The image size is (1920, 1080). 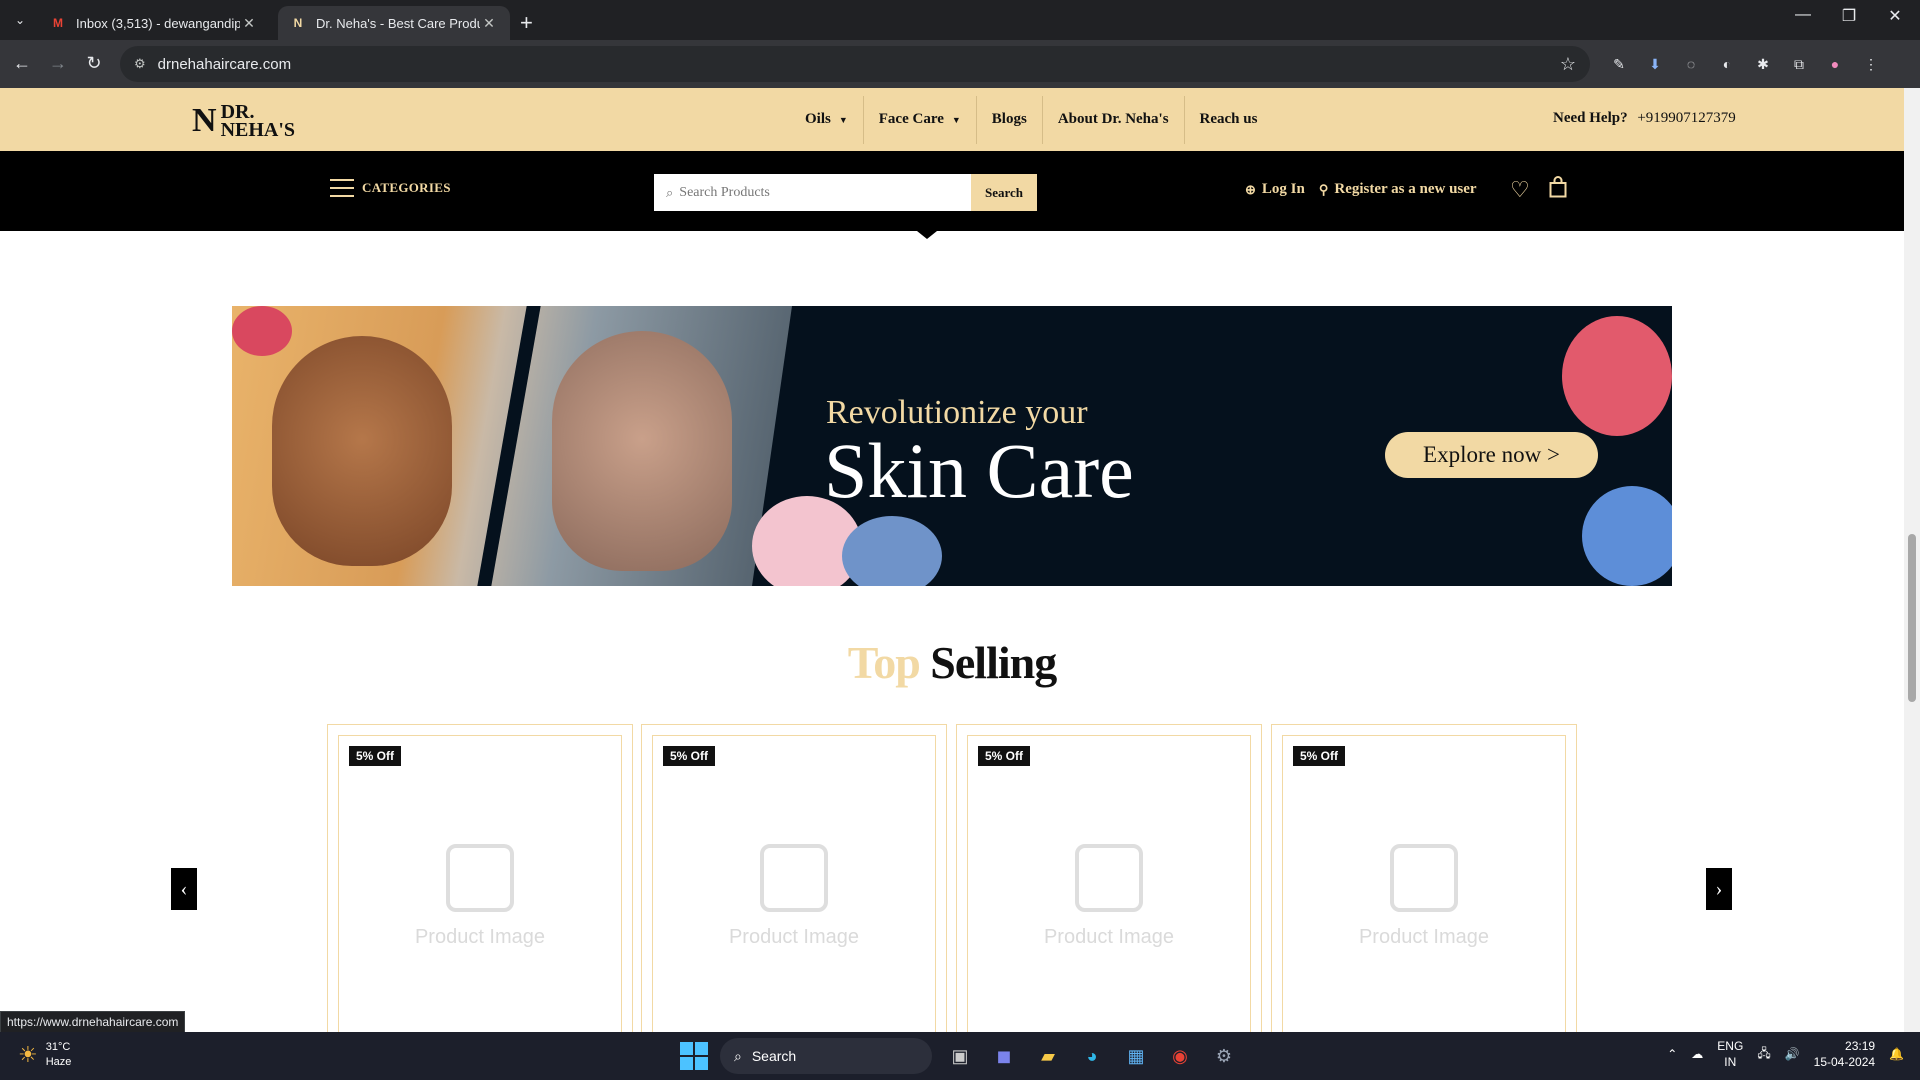 What do you see at coordinates (1763, 1054) in the screenshot?
I see `network-icon: 🖧` at bounding box center [1763, 1054].